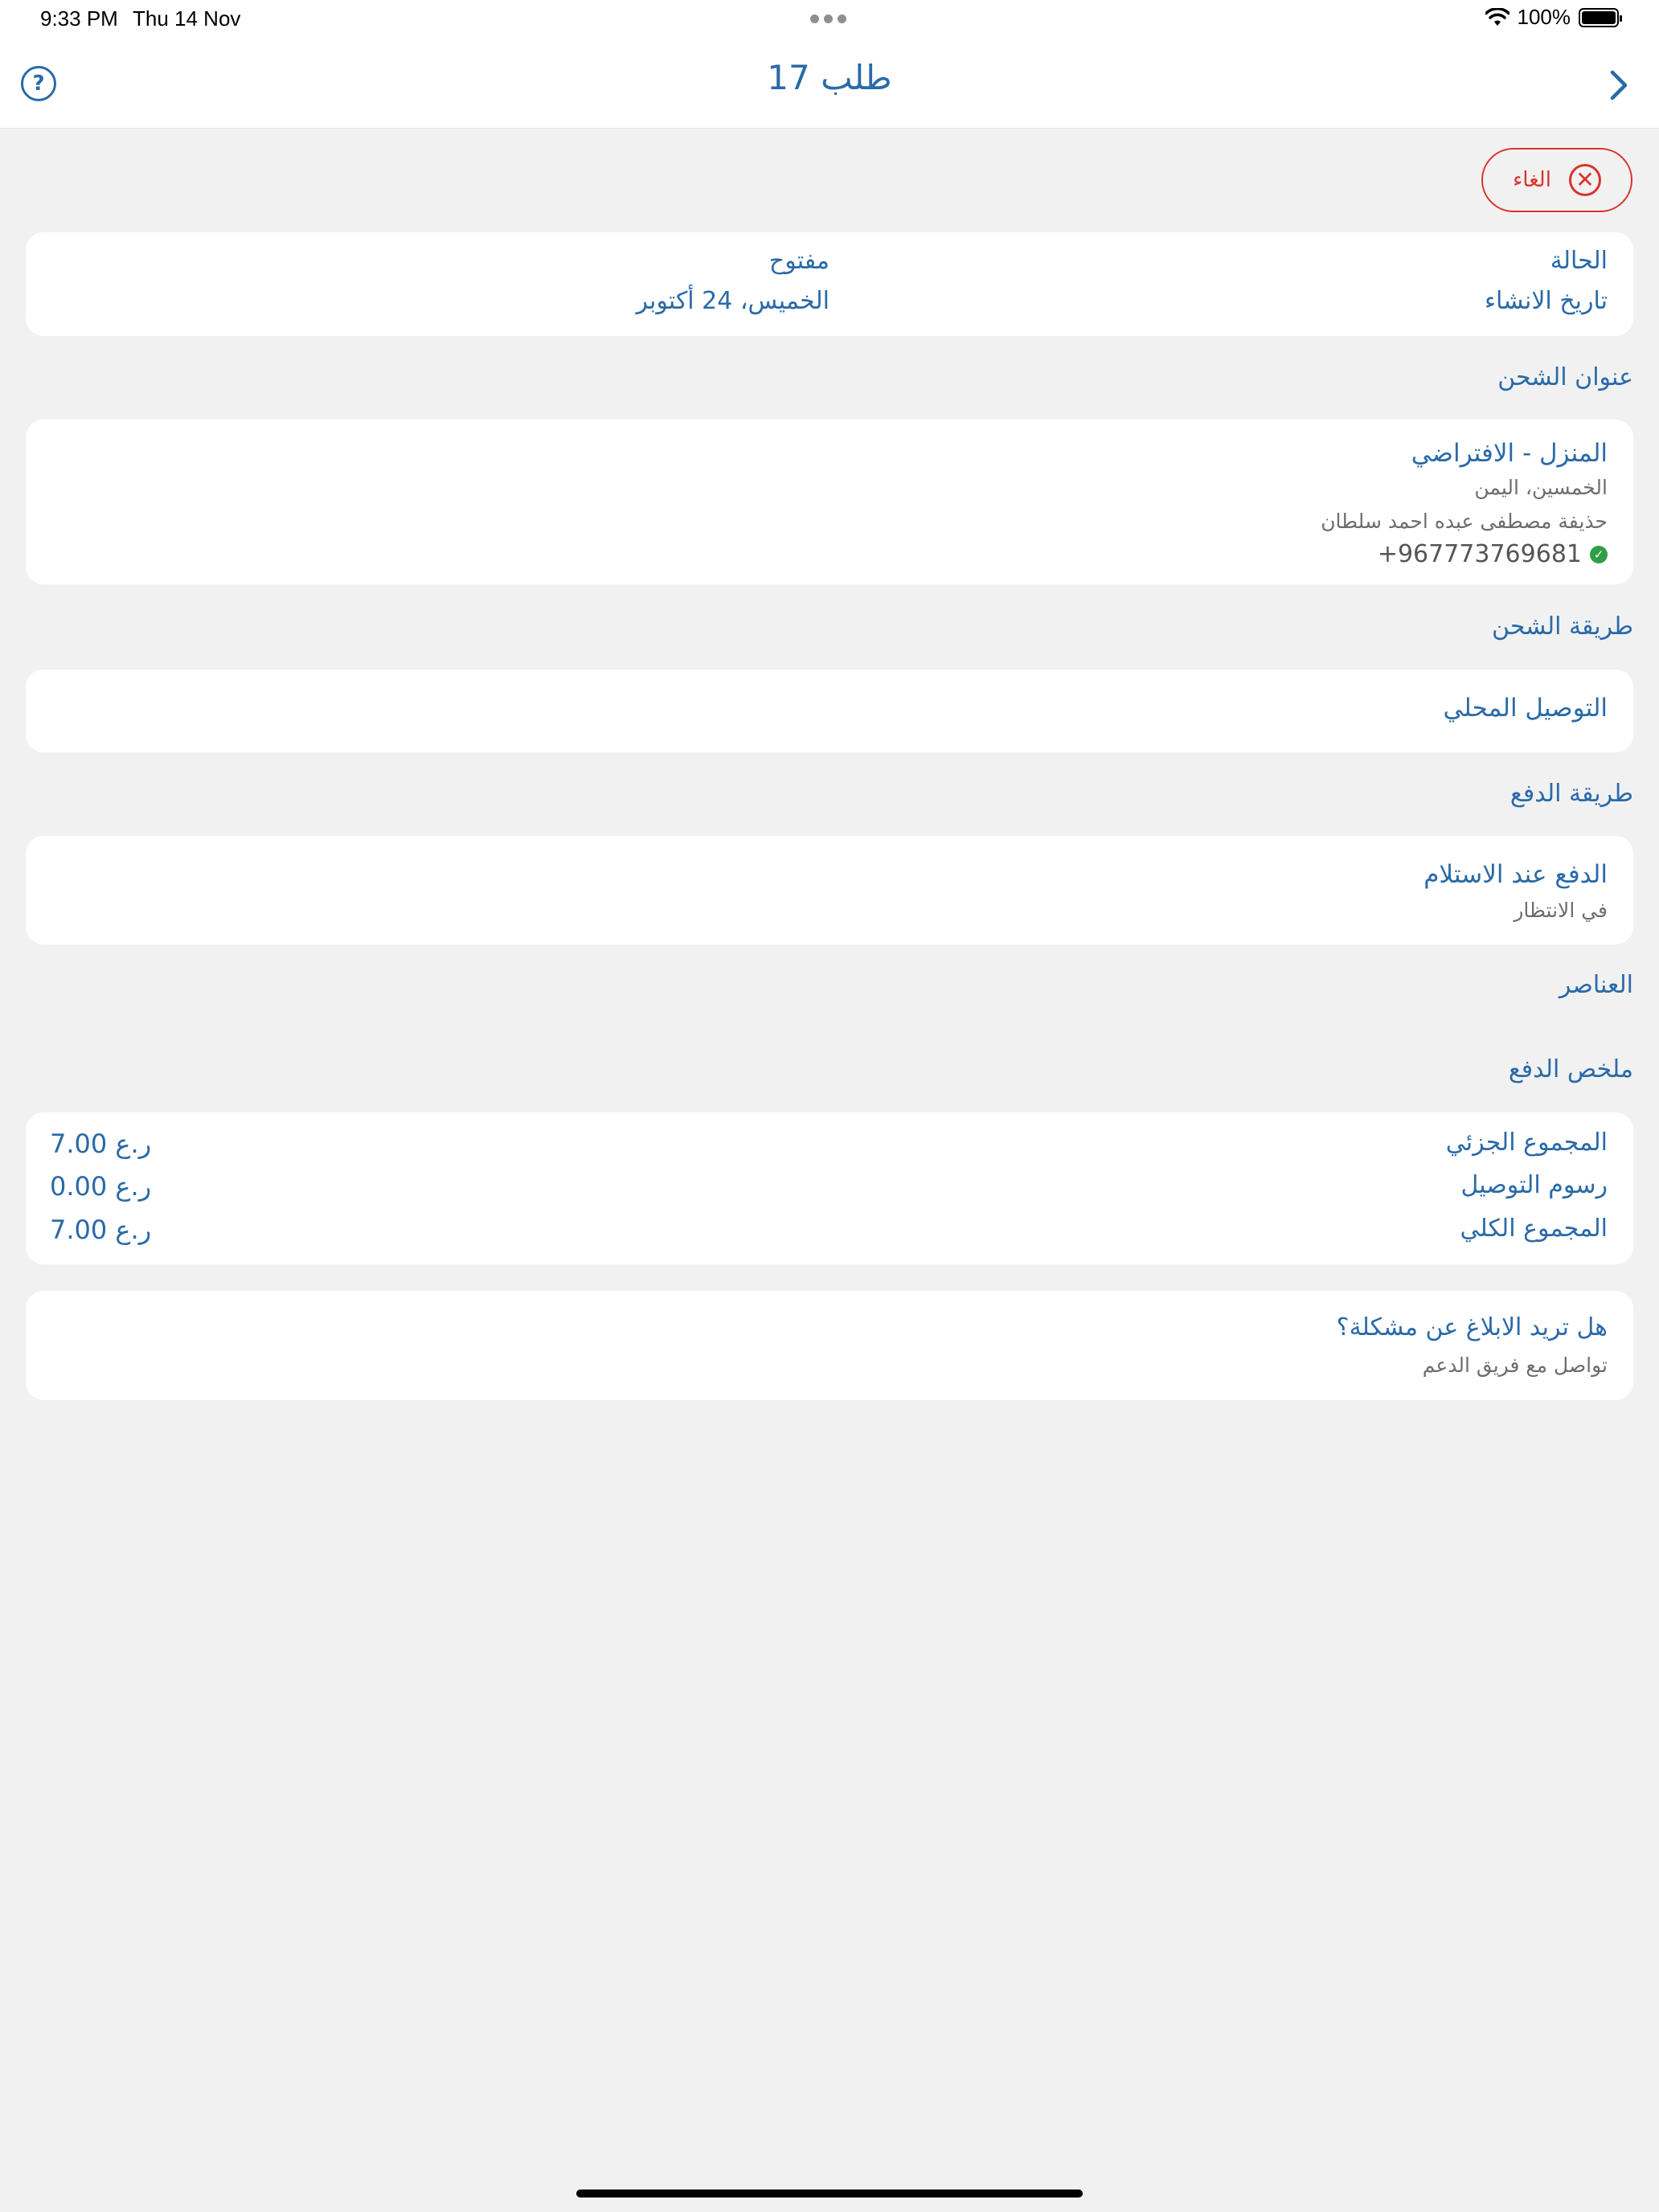 The height and width of the screenshot is (2212, 1659). I want to click on payment-method-card: الدفع عند الاستلام في الانتظار, so click(829, 890).